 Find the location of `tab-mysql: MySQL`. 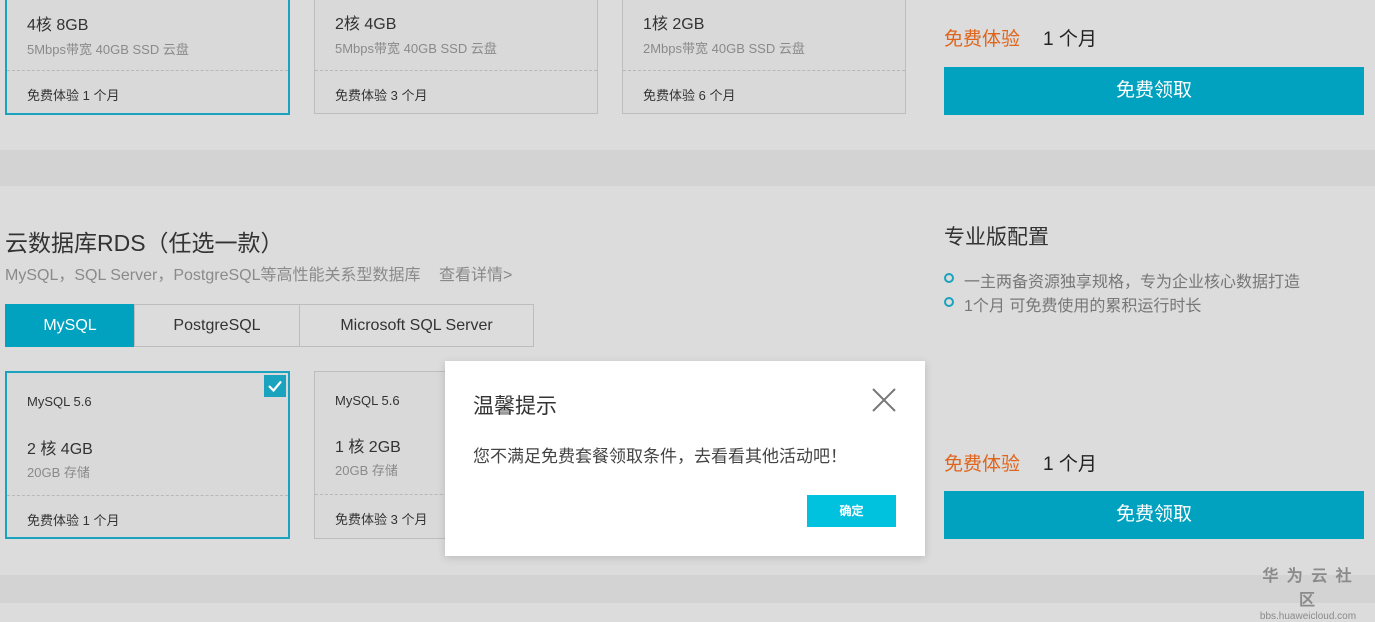

tab-mysql: MySQL is located at coordinates (70, 325).